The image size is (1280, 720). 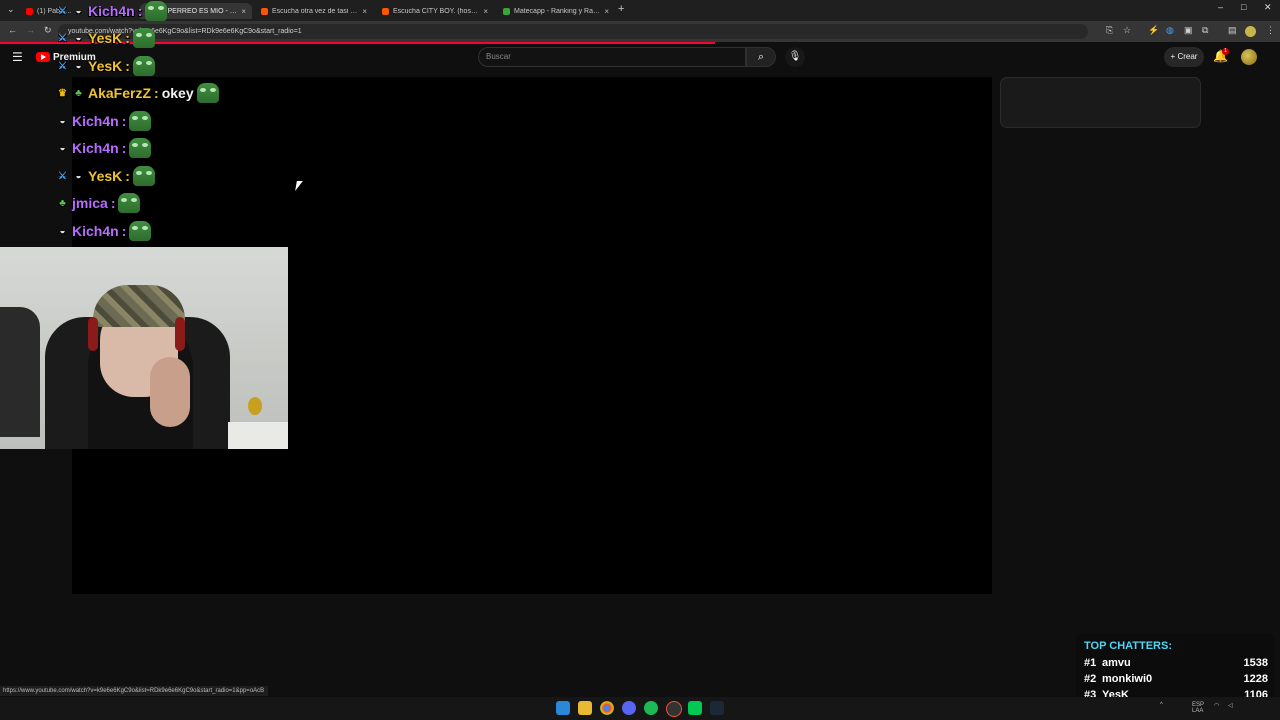 What do you see at coordinates (1170, 30) in the screenshot?
I see `extension-audio-icon: ◍` at bounding box center [1170, 30].